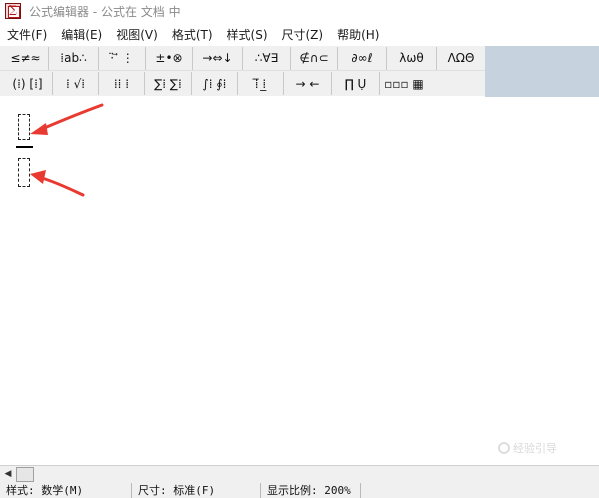 This screenshot has width=599, height=498. Describe the element at coordinates (27, 35) in the screenshot. I see `menu-file: 文件(F)` at that location.